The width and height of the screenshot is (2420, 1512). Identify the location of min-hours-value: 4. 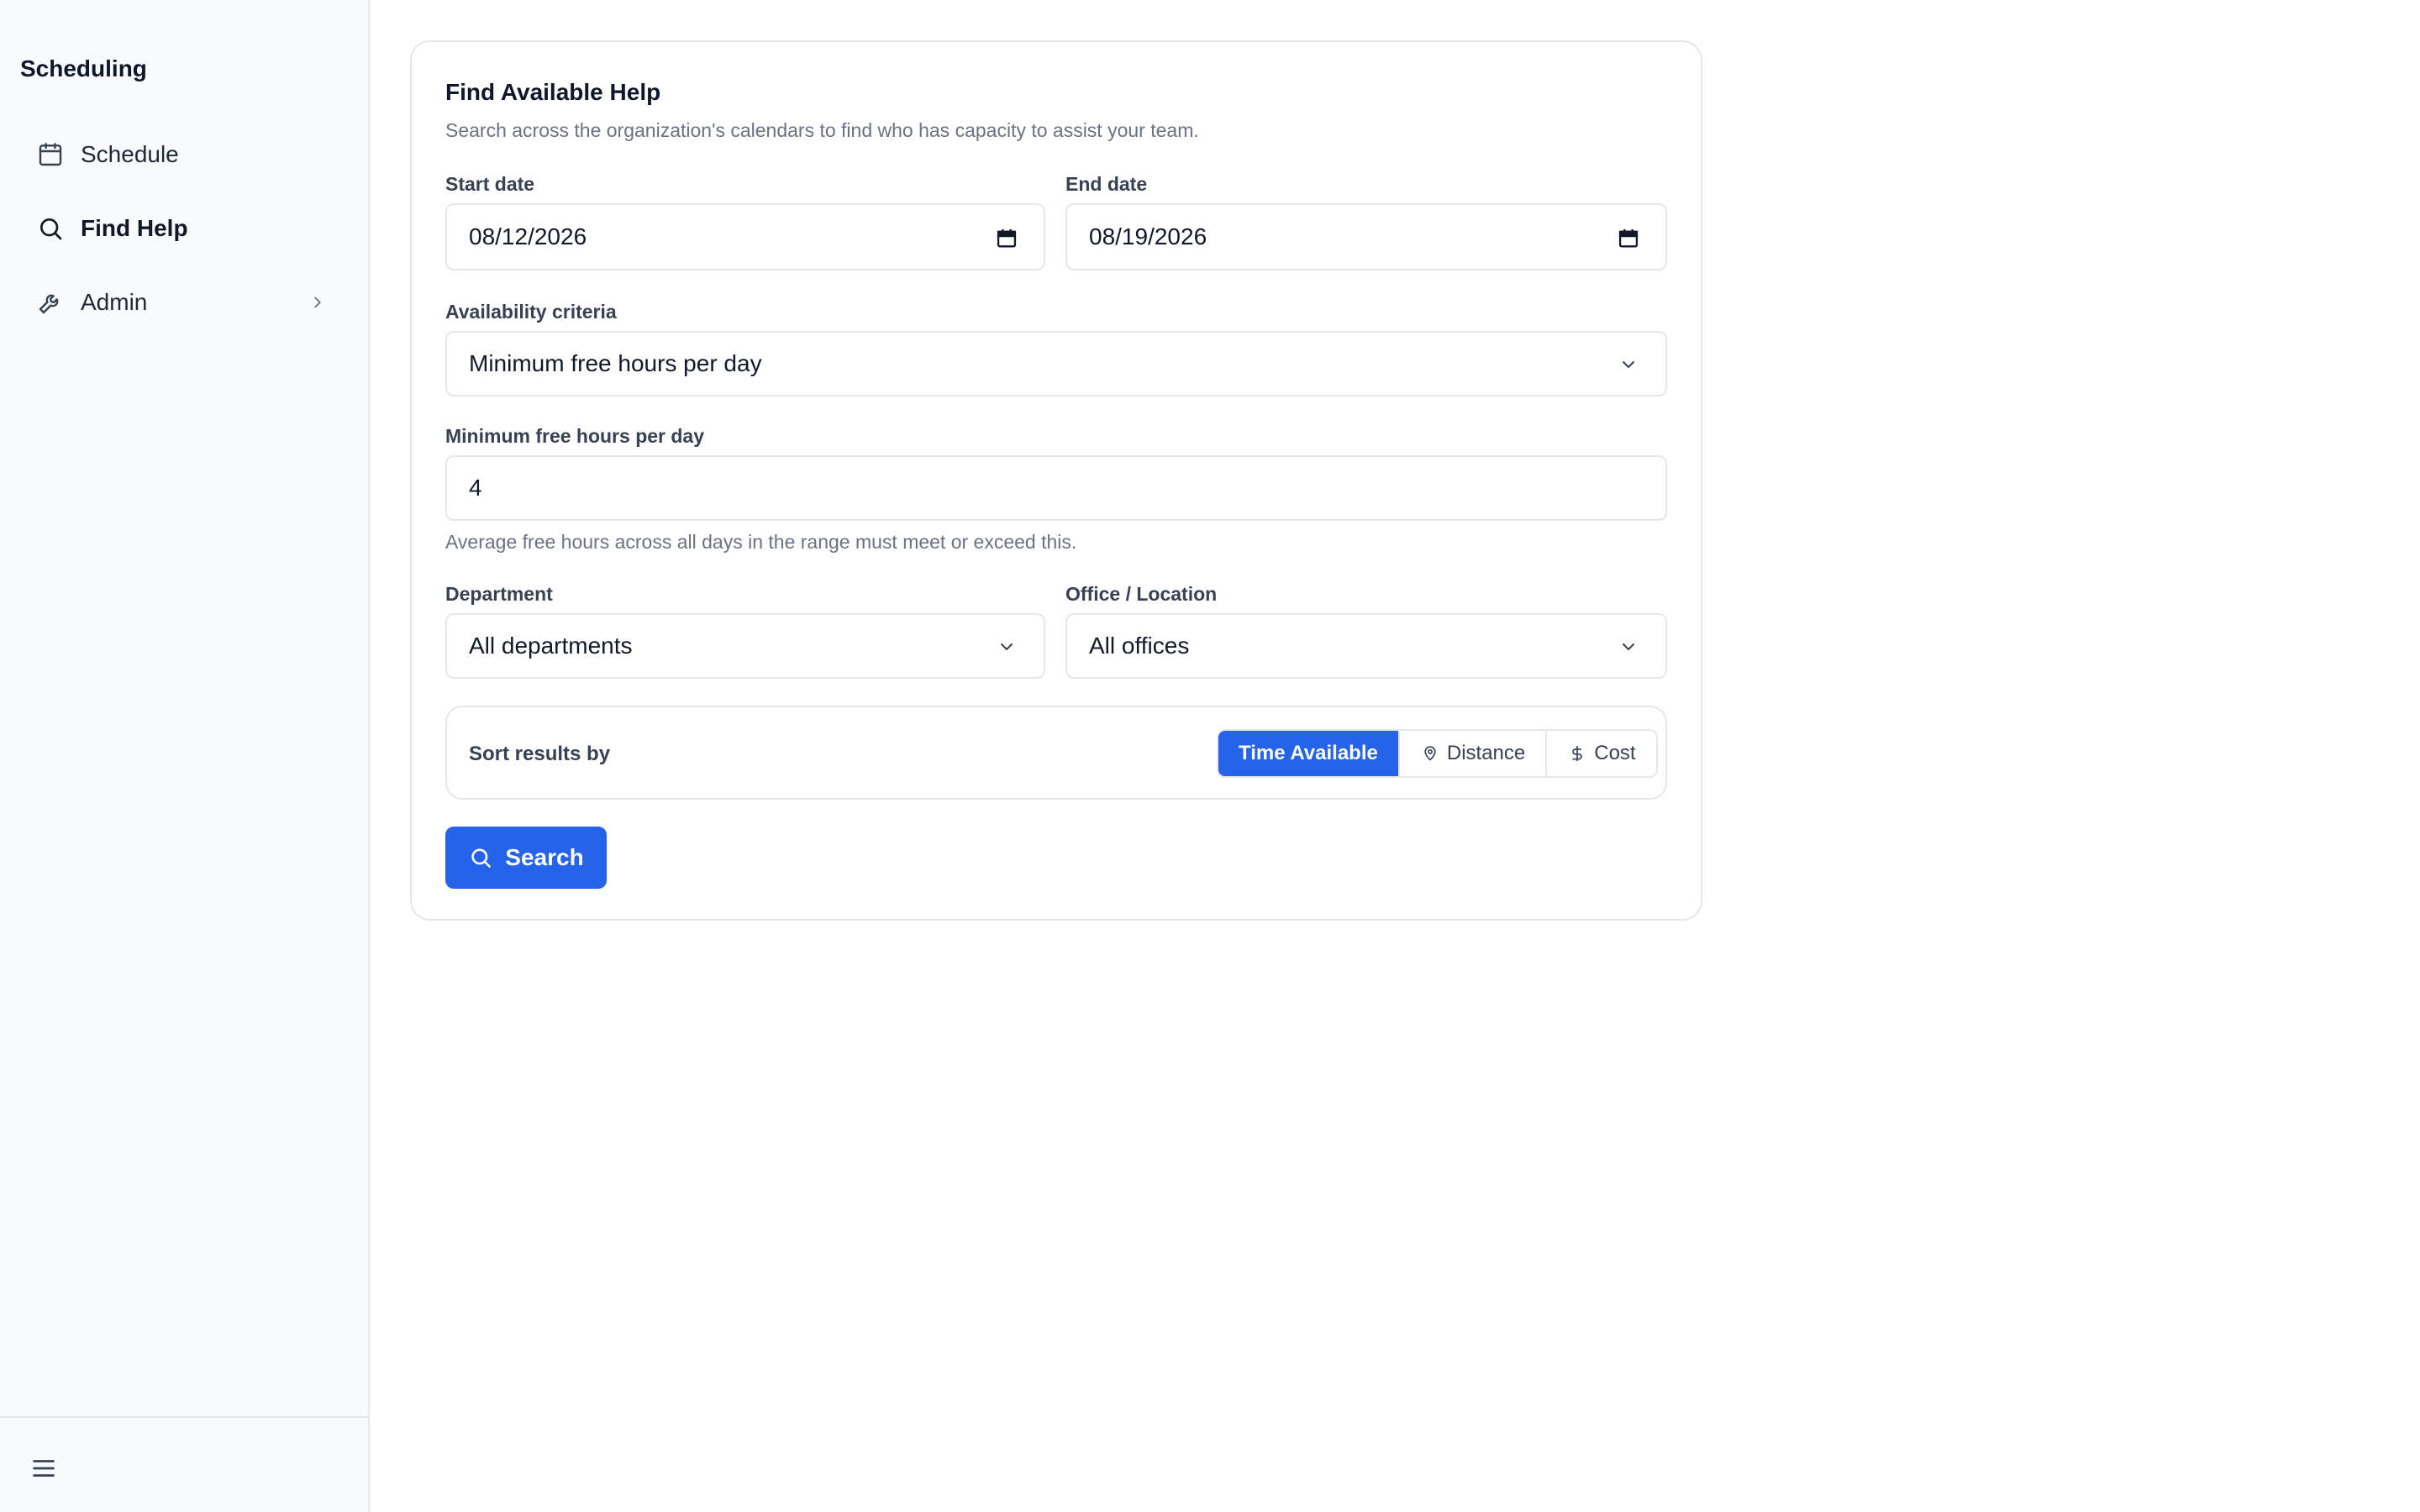
(476, 488).